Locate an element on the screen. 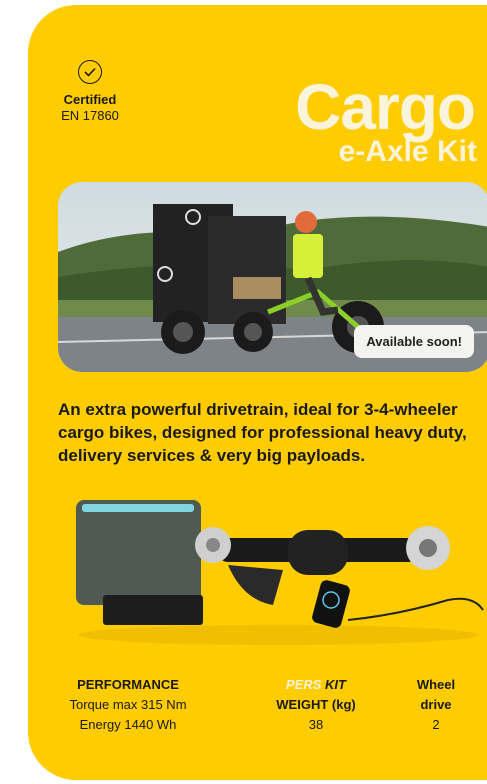 This screenshot has height=784, width=487. certified-label: Certified is located at coordinates (90, 99).